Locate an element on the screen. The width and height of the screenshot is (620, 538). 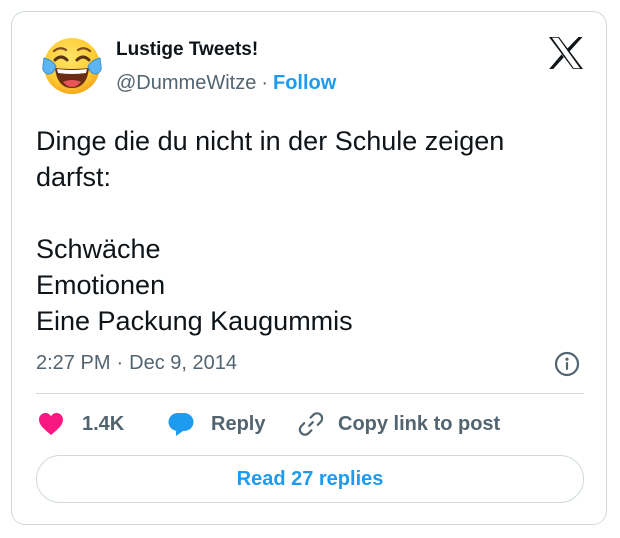
handle-row: @DummeWitze · Follow is located at coordinates (226, 83).